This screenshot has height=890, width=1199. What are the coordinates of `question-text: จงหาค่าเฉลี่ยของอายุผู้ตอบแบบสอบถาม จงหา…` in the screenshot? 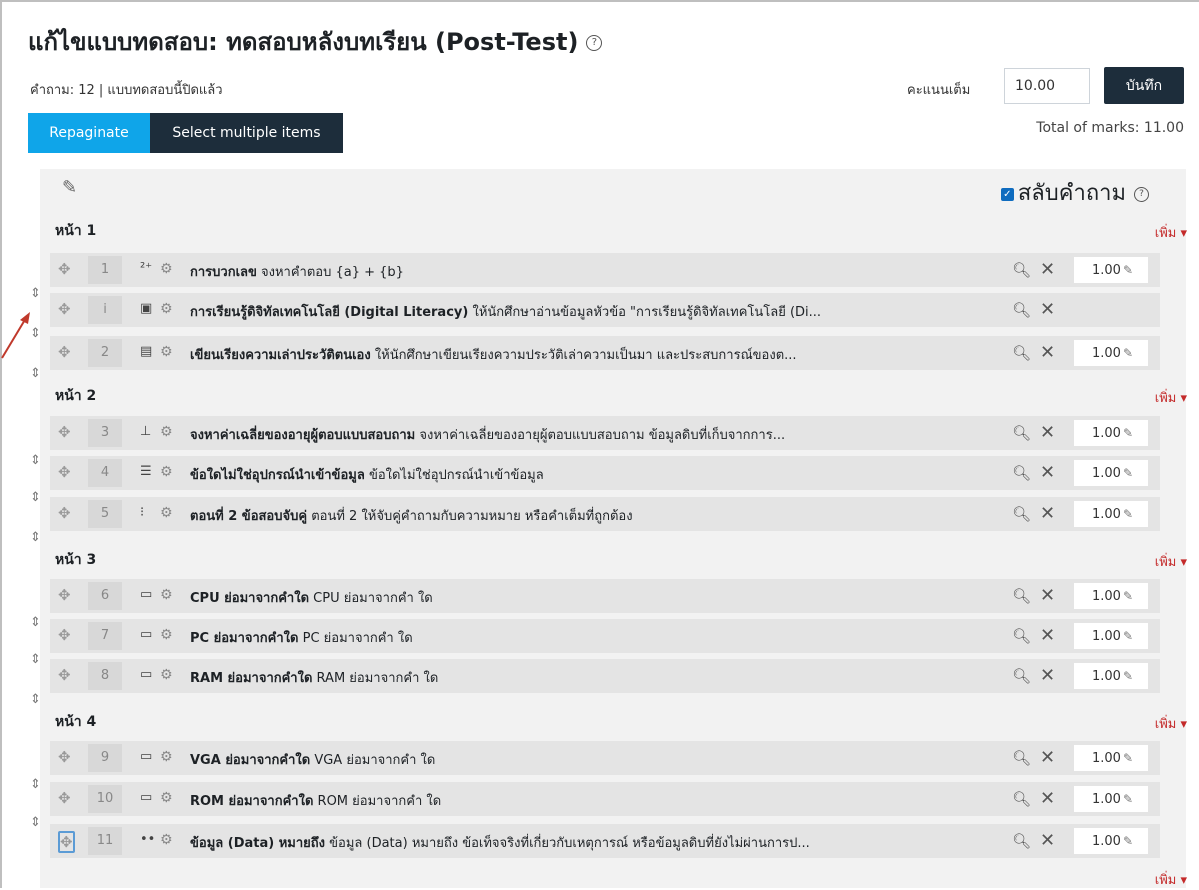 It's located at (590, 434).